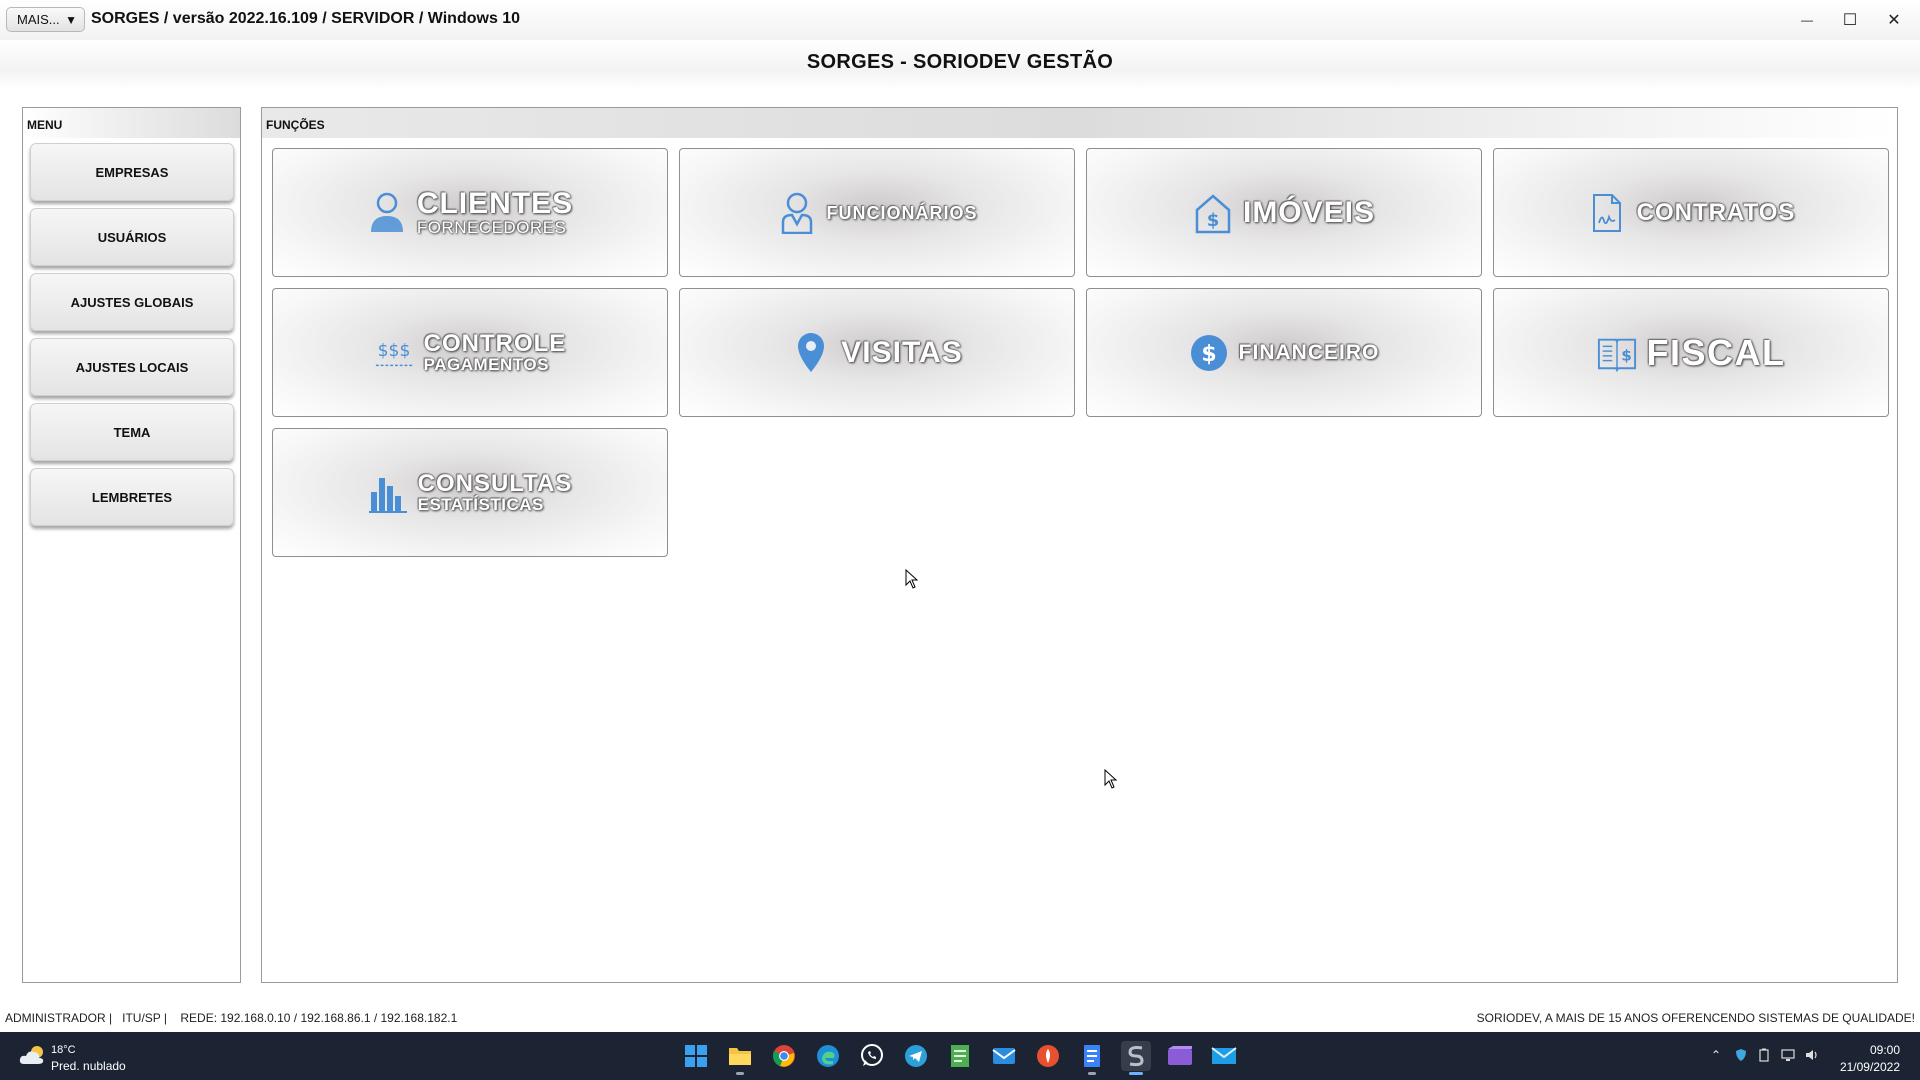 The image size is (1920, 1080). What do you see at coordinates (71, 19) in the screenshot?
I see `caret-down-icon: ▼` at bounding box center [71, 19].